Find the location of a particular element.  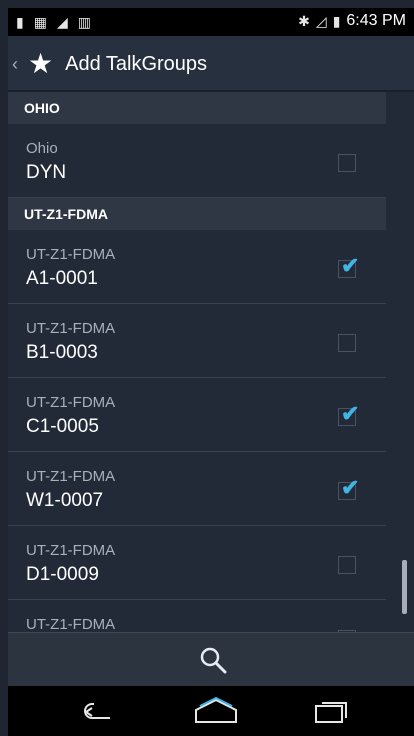

talkgroup-system: Ohio is located at coordinates (42, 148).